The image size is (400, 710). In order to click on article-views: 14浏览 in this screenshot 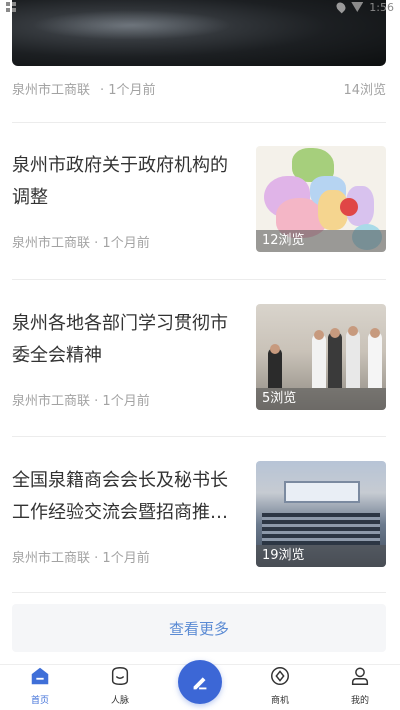, I will do `click(364, 90)`.